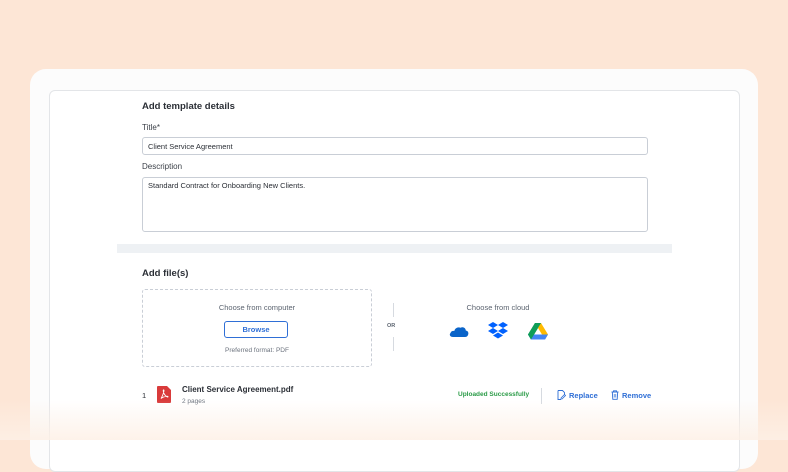 The height and width of the screenshot is (472, 788). What do you see at coordinates (538, 331) in the screenshot?
I see `google-drive-icon` at bounding box center [538, 331].